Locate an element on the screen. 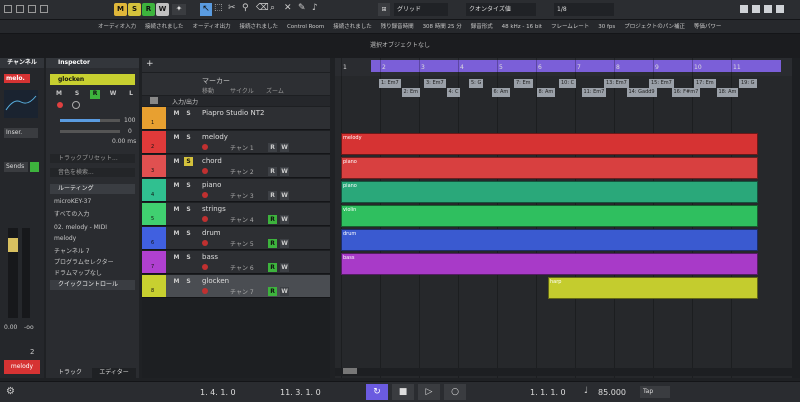 The image size is (800, 402). track-name: strings is located at coordinates (214, 209).